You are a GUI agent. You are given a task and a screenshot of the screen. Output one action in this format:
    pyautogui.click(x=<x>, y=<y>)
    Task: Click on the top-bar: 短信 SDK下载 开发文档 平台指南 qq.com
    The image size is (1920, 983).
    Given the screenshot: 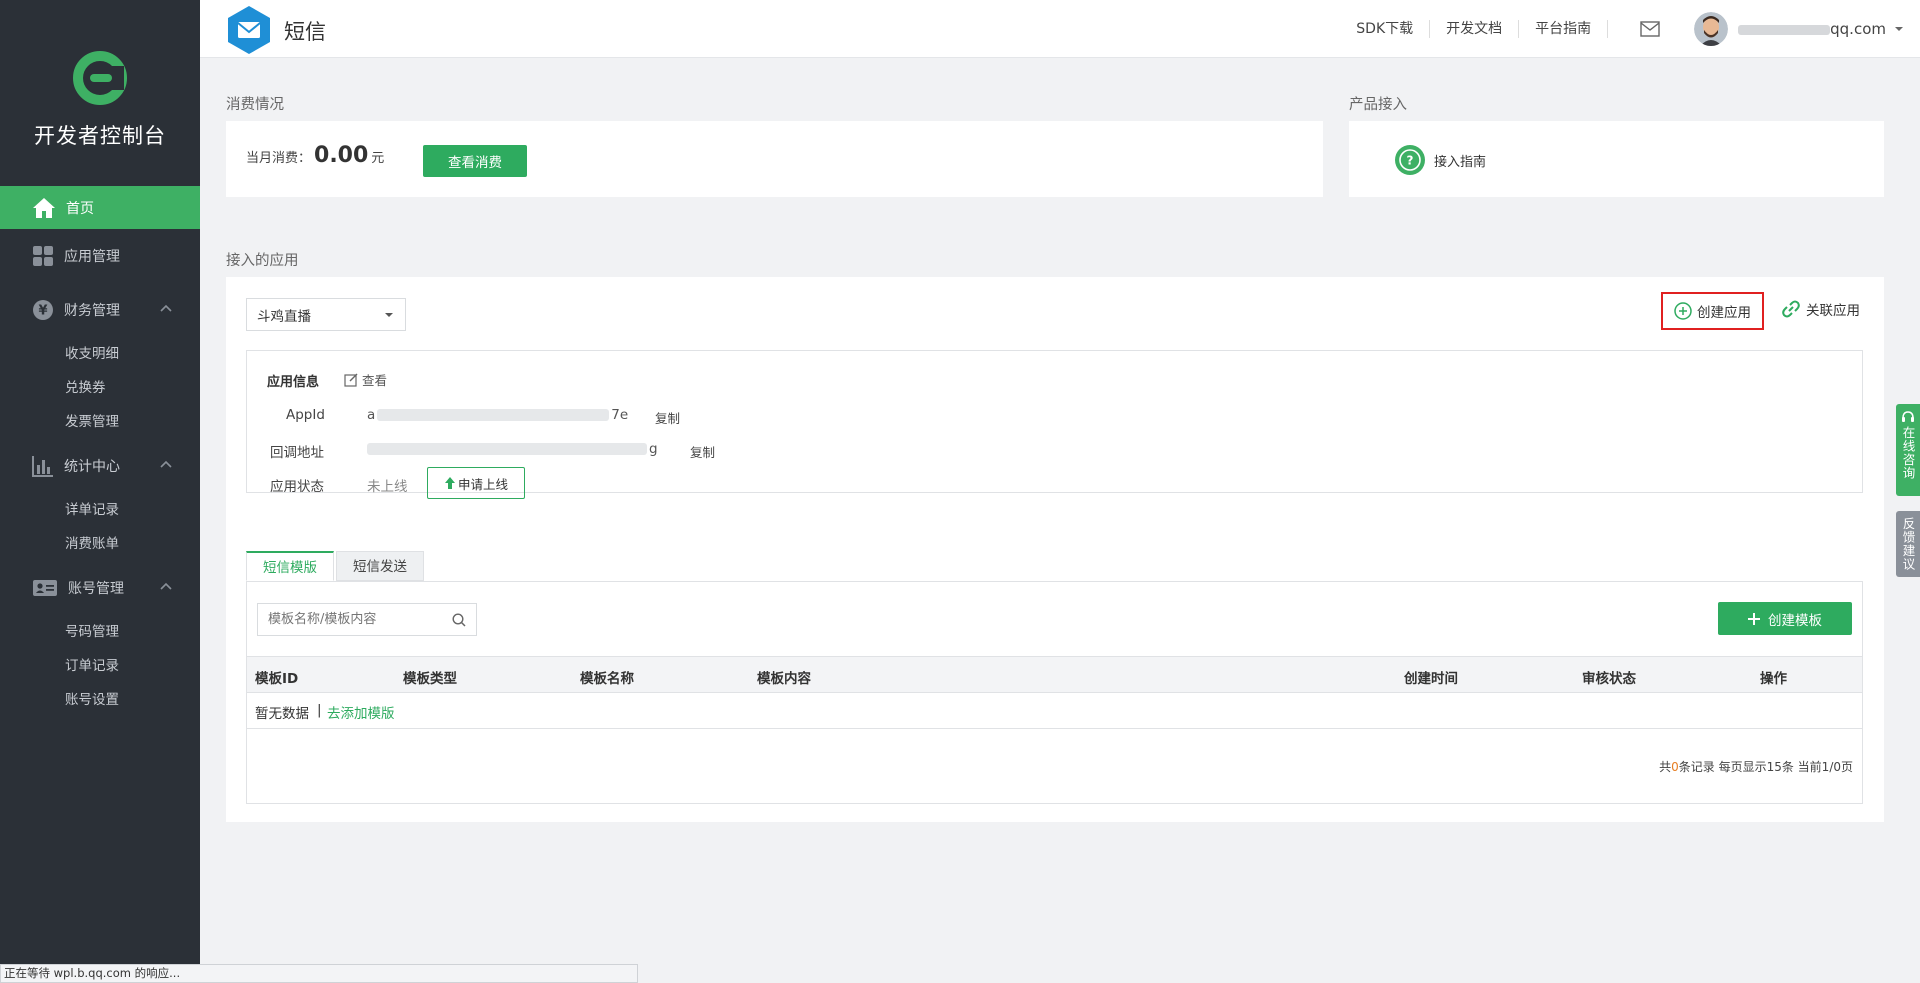 What is the action you would take?
    pyautogui.click(x=1060, y=29)
    